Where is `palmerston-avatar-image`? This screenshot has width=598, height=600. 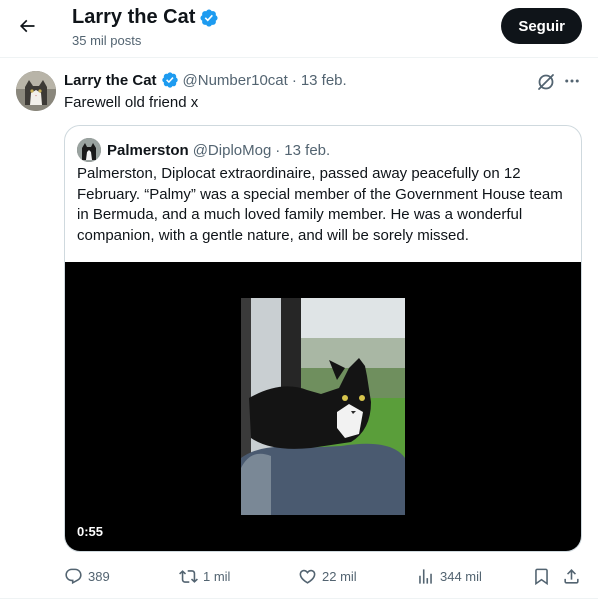
palmerston-avatar-image is located at coordinates (89, 150).